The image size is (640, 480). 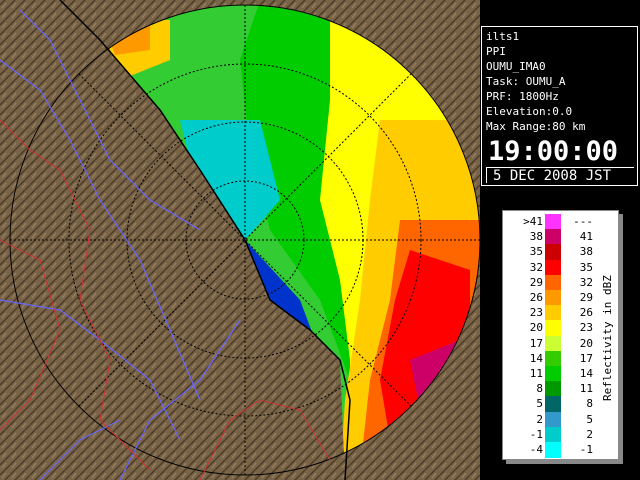 What do you see at coordinates (533, 221) in the screenshot?
I see `legend-lower-bound: >41` at bounding box center [533, 221].